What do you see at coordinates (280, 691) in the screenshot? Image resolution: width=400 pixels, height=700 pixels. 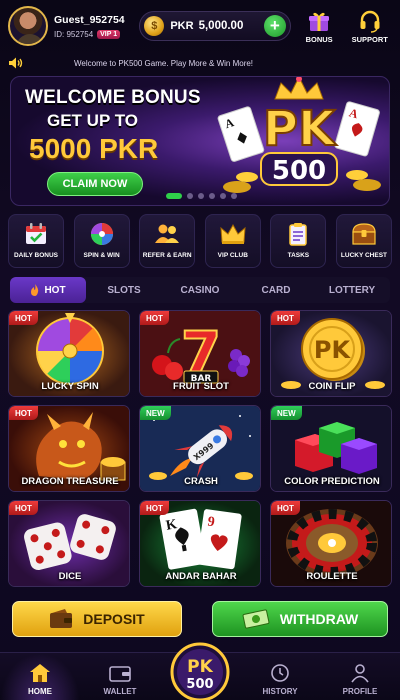 I see `nav-label: HISTORY` at bounding box center [280, 691].